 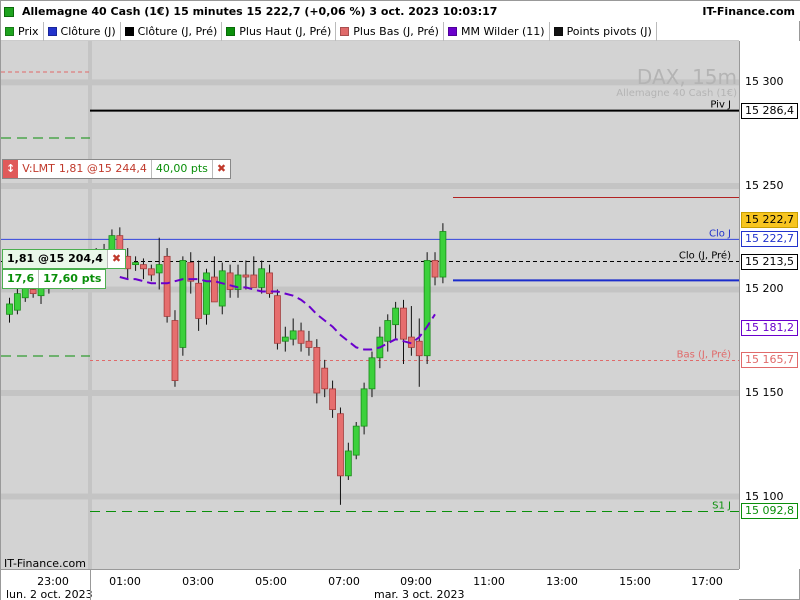 What do you see at coordinates (769, 110) in the screenshot?
I see `pivot-price-tag: 15 286,4` at bounding box center [769, 110].